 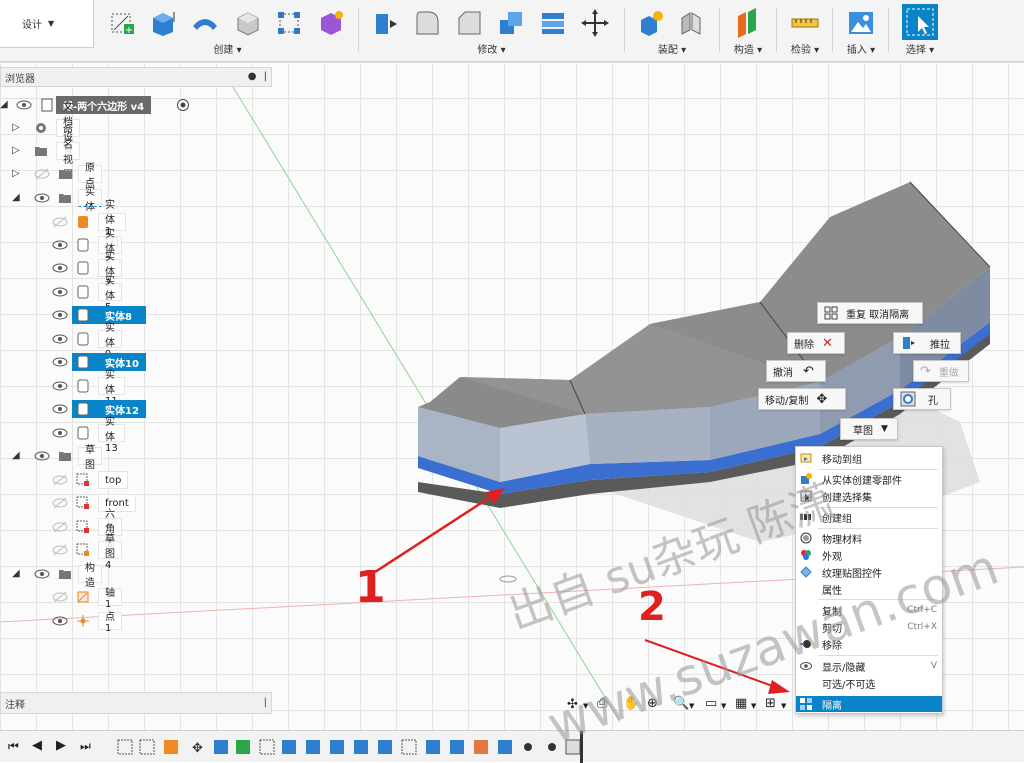 I want to click on redo-arrow-icon: ↷, so click(x=925, y=371).